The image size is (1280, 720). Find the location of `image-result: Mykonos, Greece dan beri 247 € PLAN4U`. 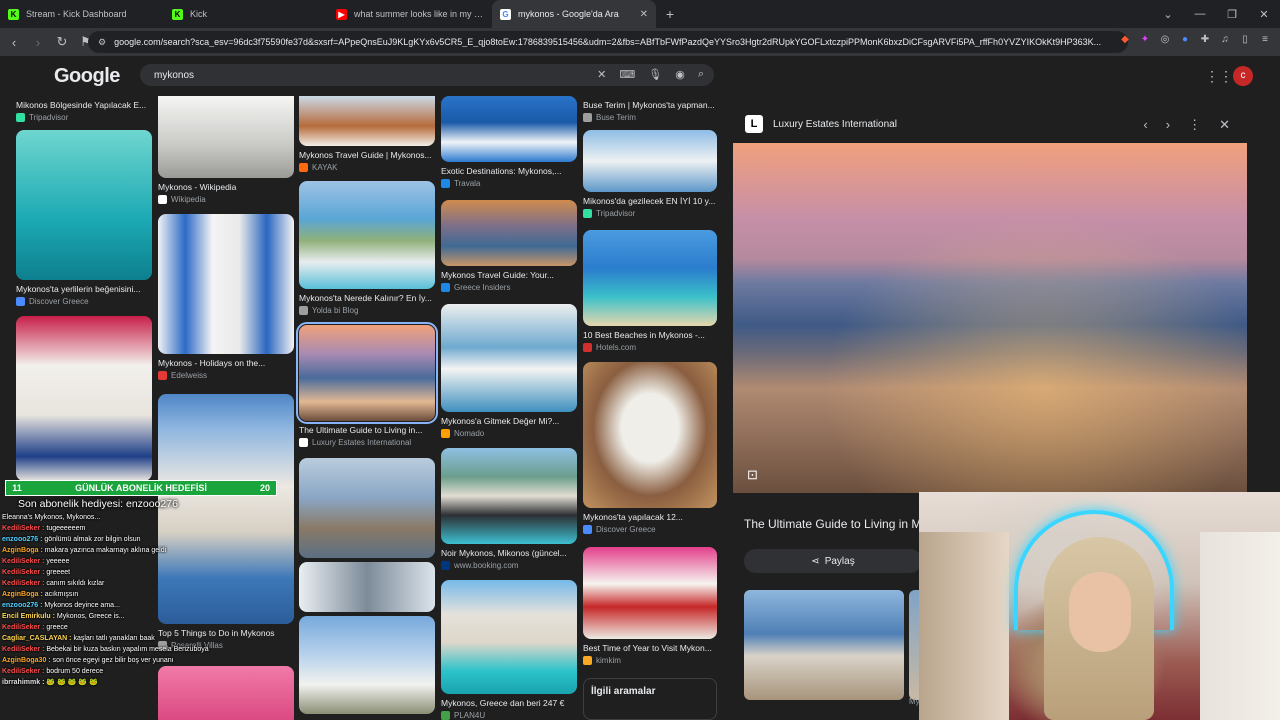

image-result: Mykonos, Greece dan beri 247 € PLAN4U is located at coordinates (509, 650).